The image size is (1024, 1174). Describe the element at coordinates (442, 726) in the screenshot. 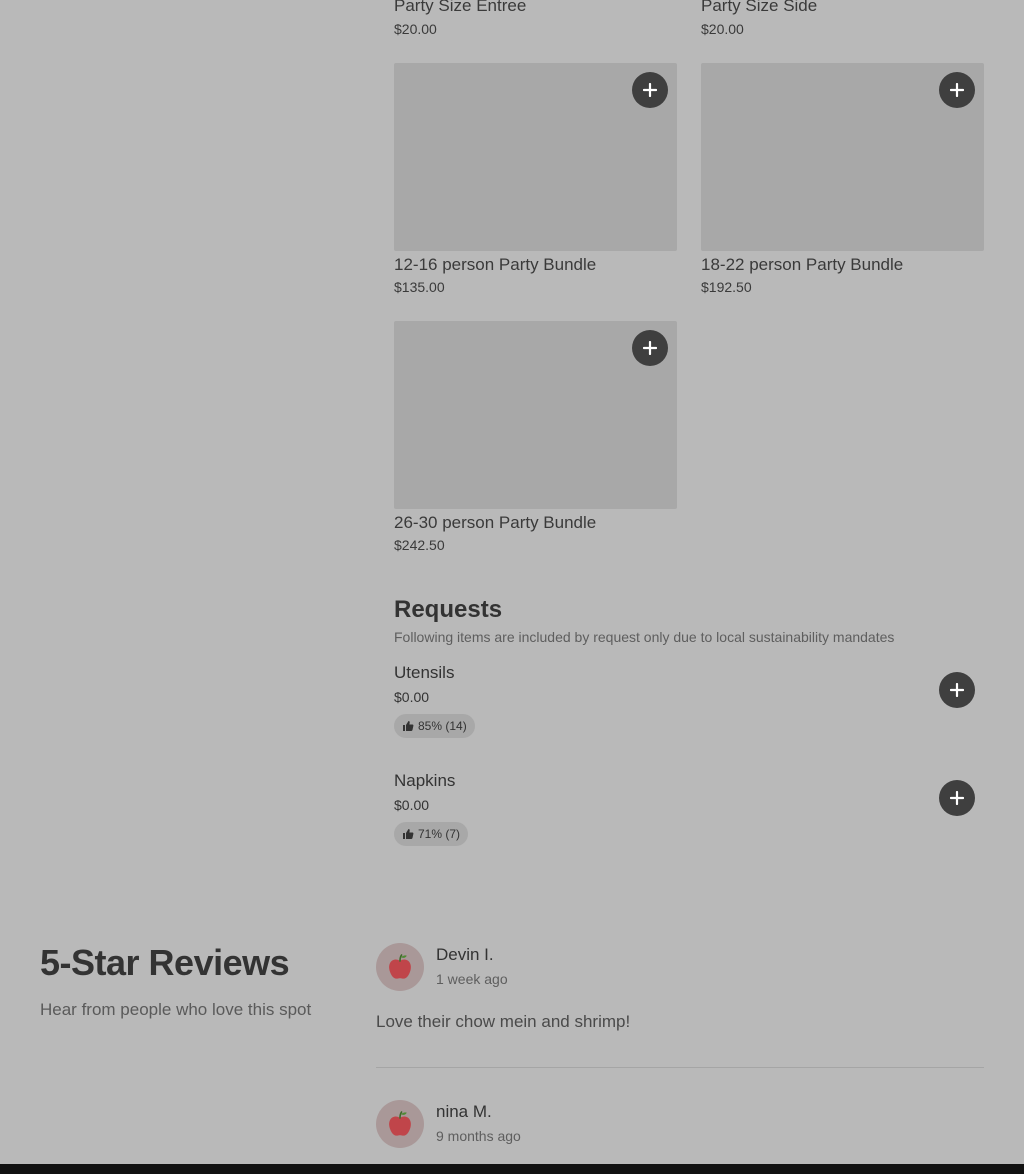

I see `rating-text-utensils: 85% (14)` at that location.